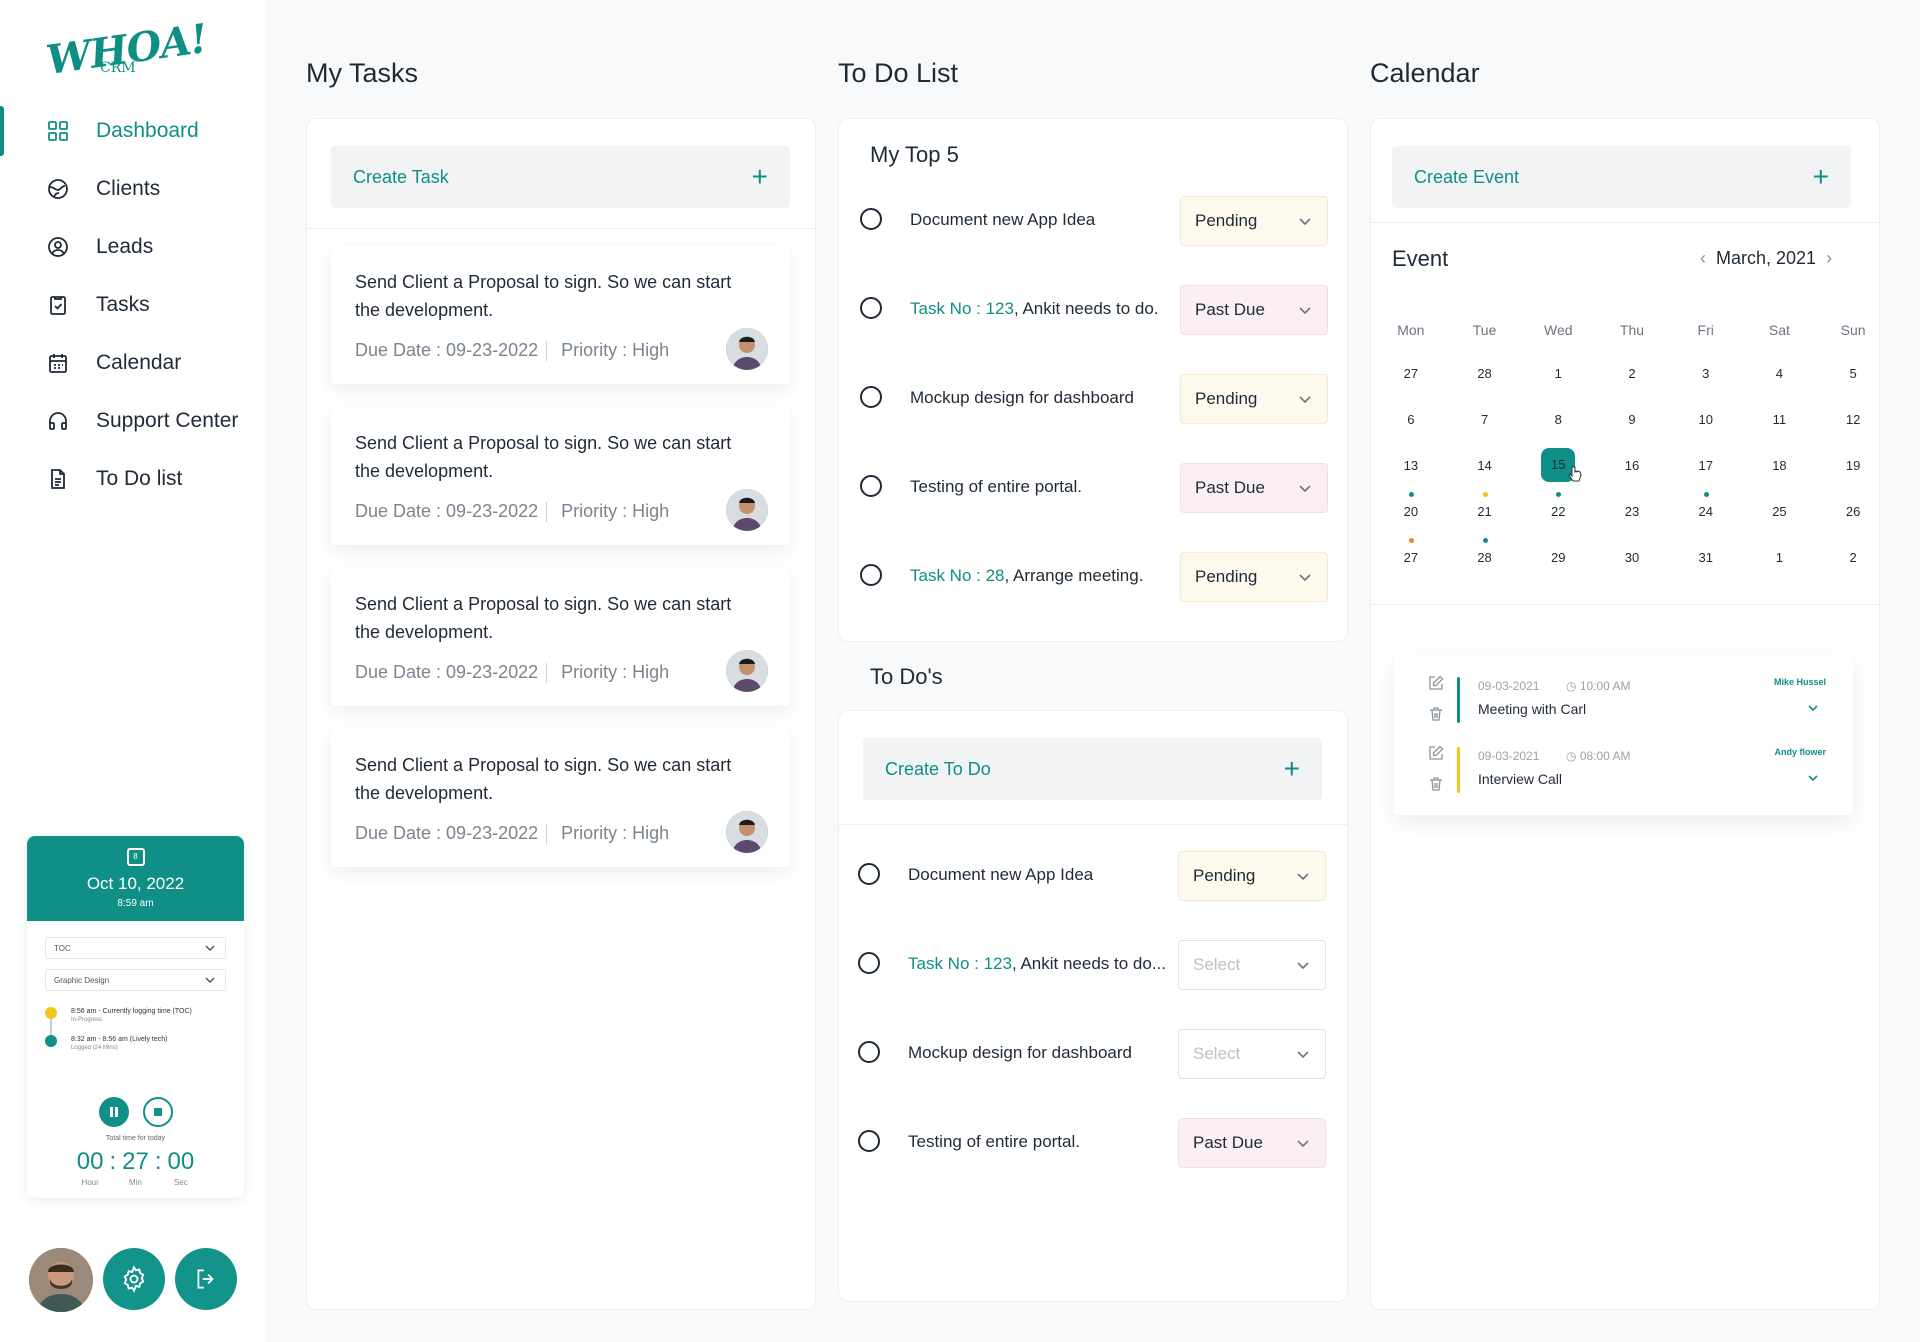 The width and height of the screenshot is (1920, 1342). Describe the element at coordinates (1632, 511) in the screenshot. I see `calendar-day: 23` at that location.